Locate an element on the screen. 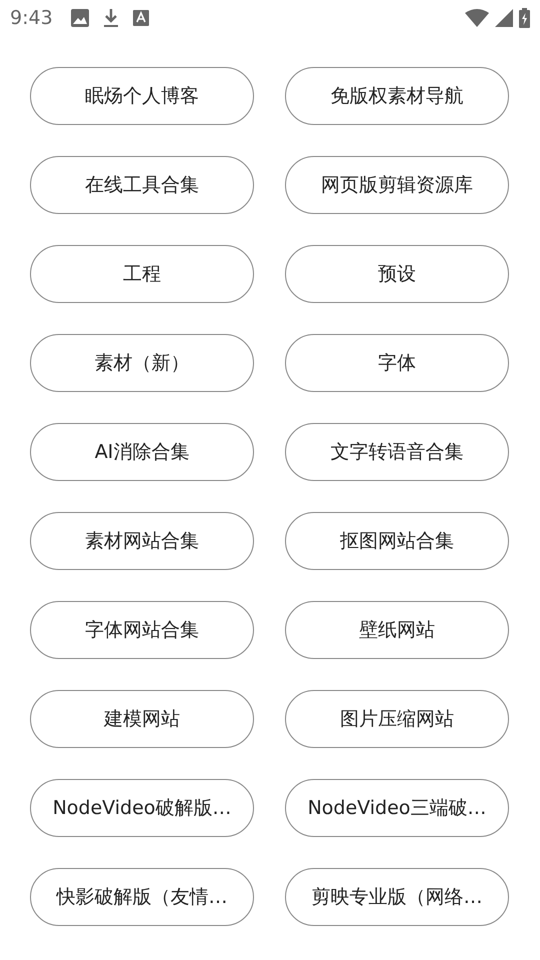 This screenshot has width=540, height=960. link-button: AI消除合集 is located at coordinates (142, 452).